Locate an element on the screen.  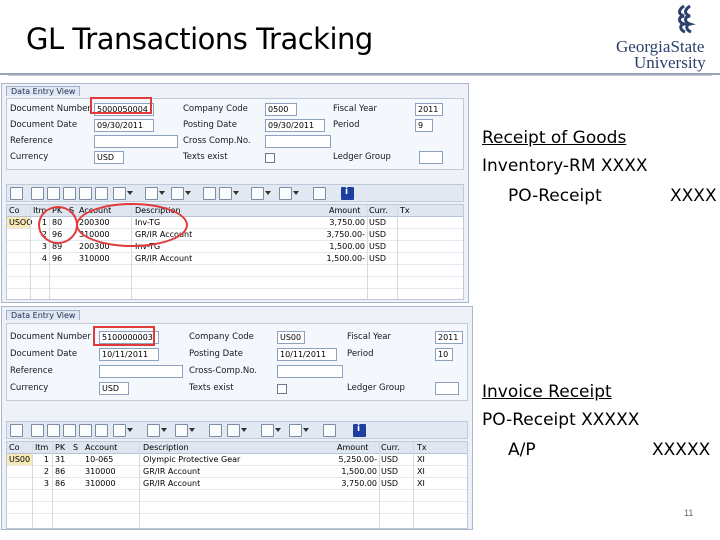
col-description: Description is located at coordinates (166, 447).